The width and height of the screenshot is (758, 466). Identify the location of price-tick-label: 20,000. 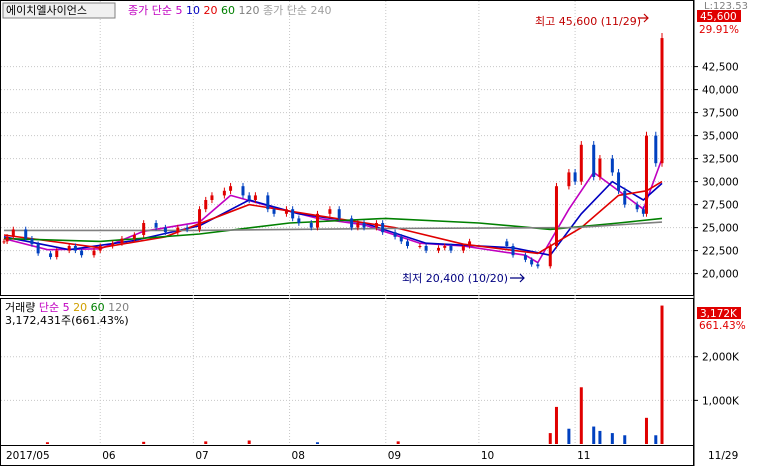
(720, 275).